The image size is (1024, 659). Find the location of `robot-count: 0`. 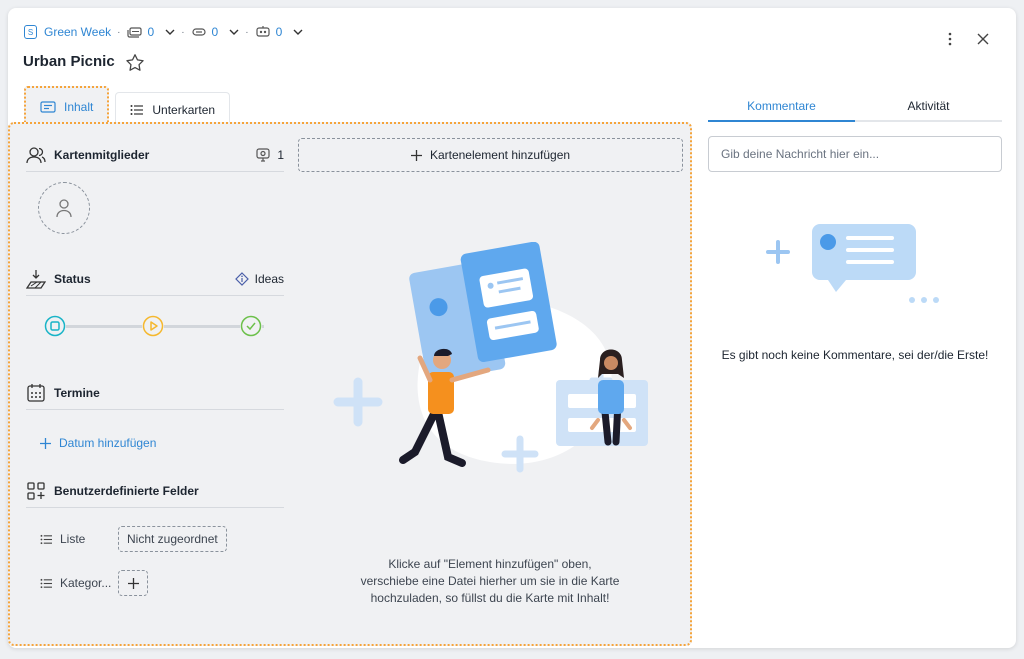

robot-count: 0 is located at coordinates (279, 32).